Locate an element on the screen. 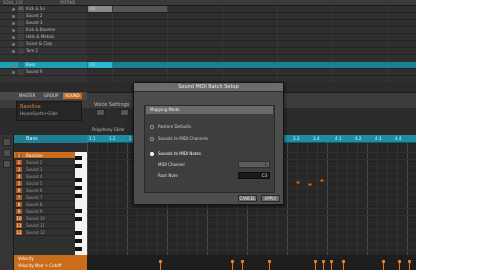 This screenshot has height=270, width=480. pad-number: 4 is located at coordinates (19, 176).